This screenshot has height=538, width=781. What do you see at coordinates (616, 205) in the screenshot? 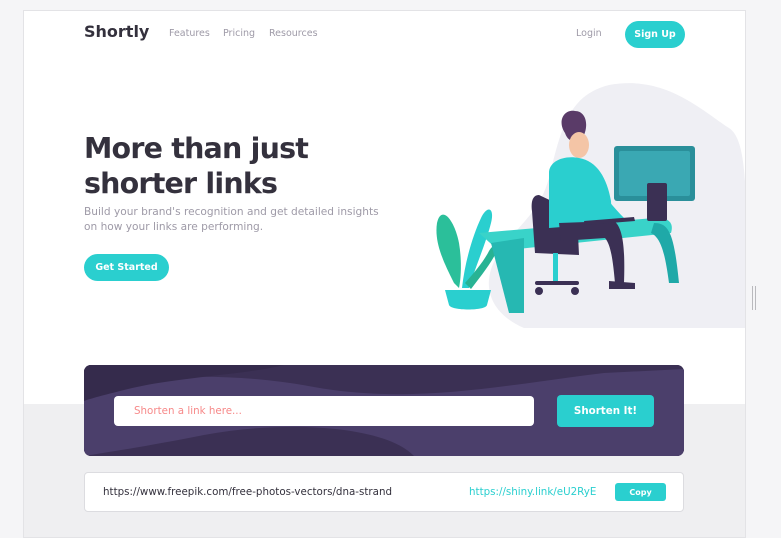
I see `background-blob` at bounding box center [616, 205].